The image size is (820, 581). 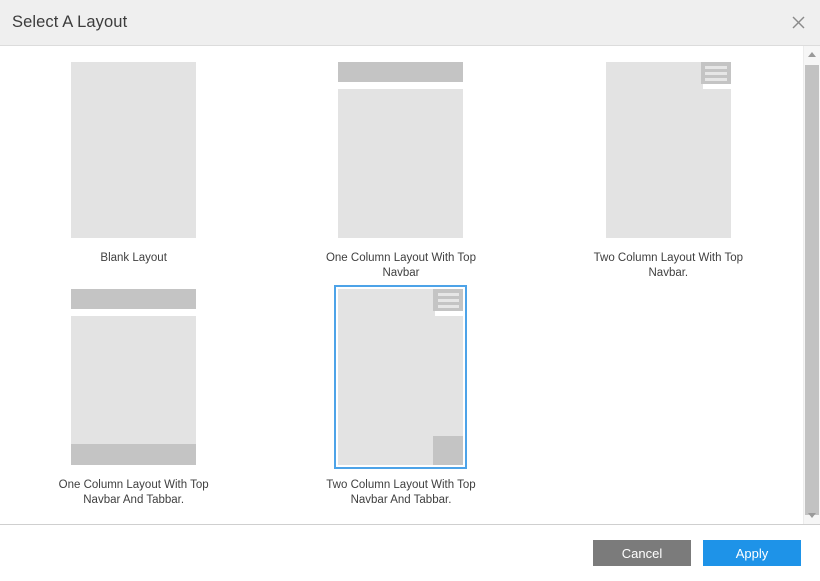 I want to click on scroll-up-arrow-glyph, so click(x=812, y=54).